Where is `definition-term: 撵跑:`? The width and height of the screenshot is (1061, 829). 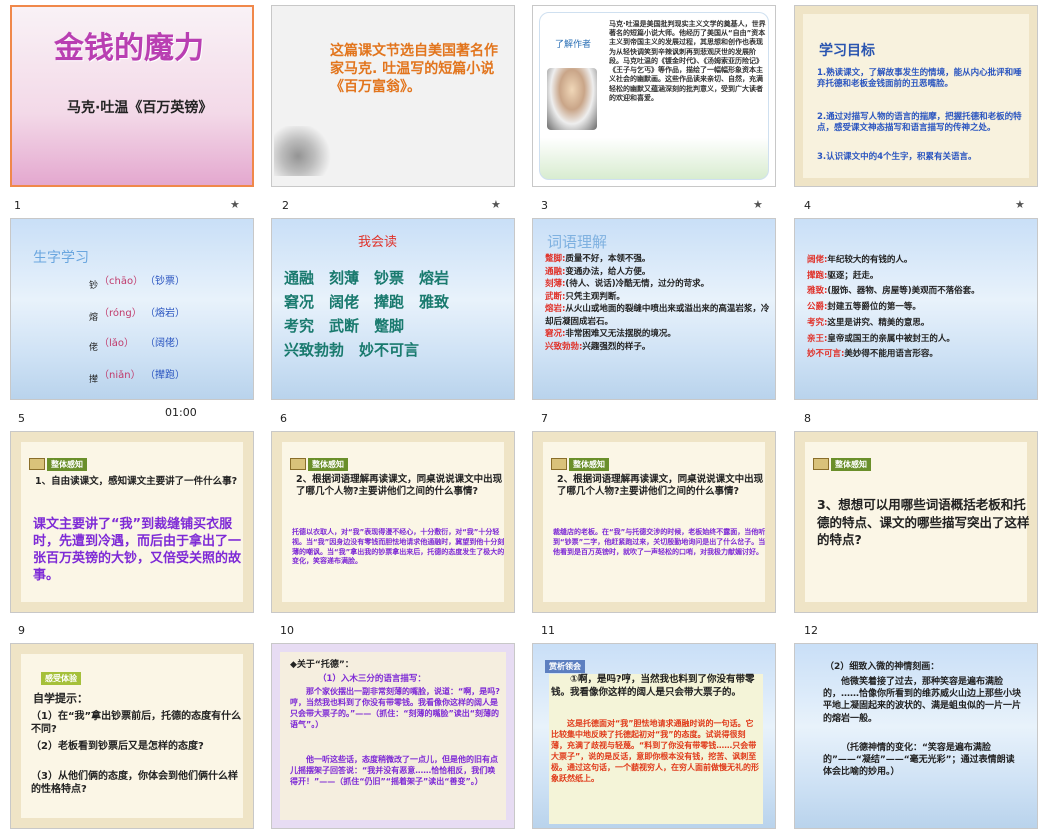
definition-term: 撵跑: is located at coordinates (817, 275).